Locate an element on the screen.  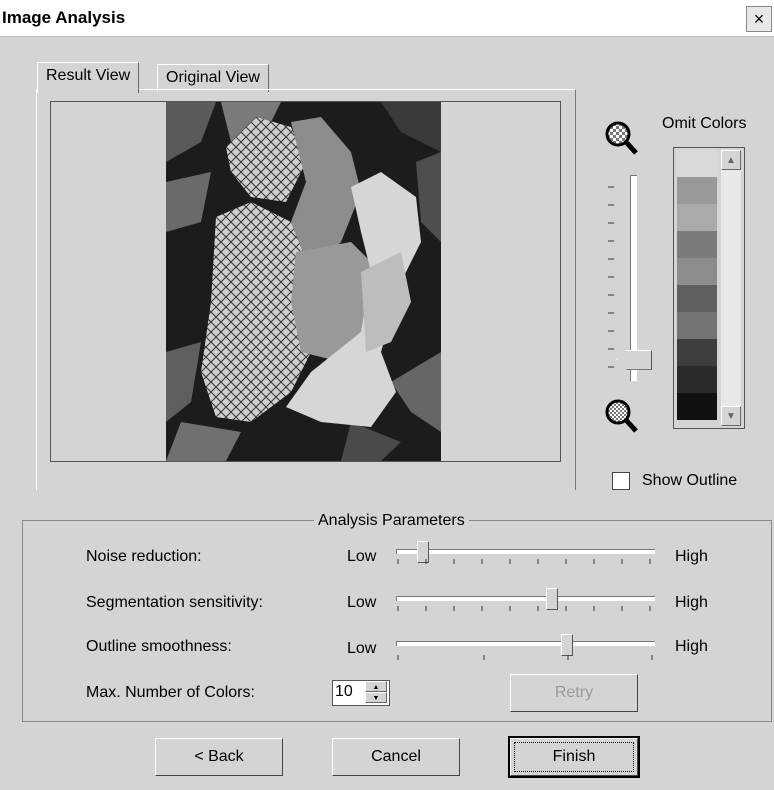
colors-scrollbar: ▲ ▼ is located at coordinates (731, 288).